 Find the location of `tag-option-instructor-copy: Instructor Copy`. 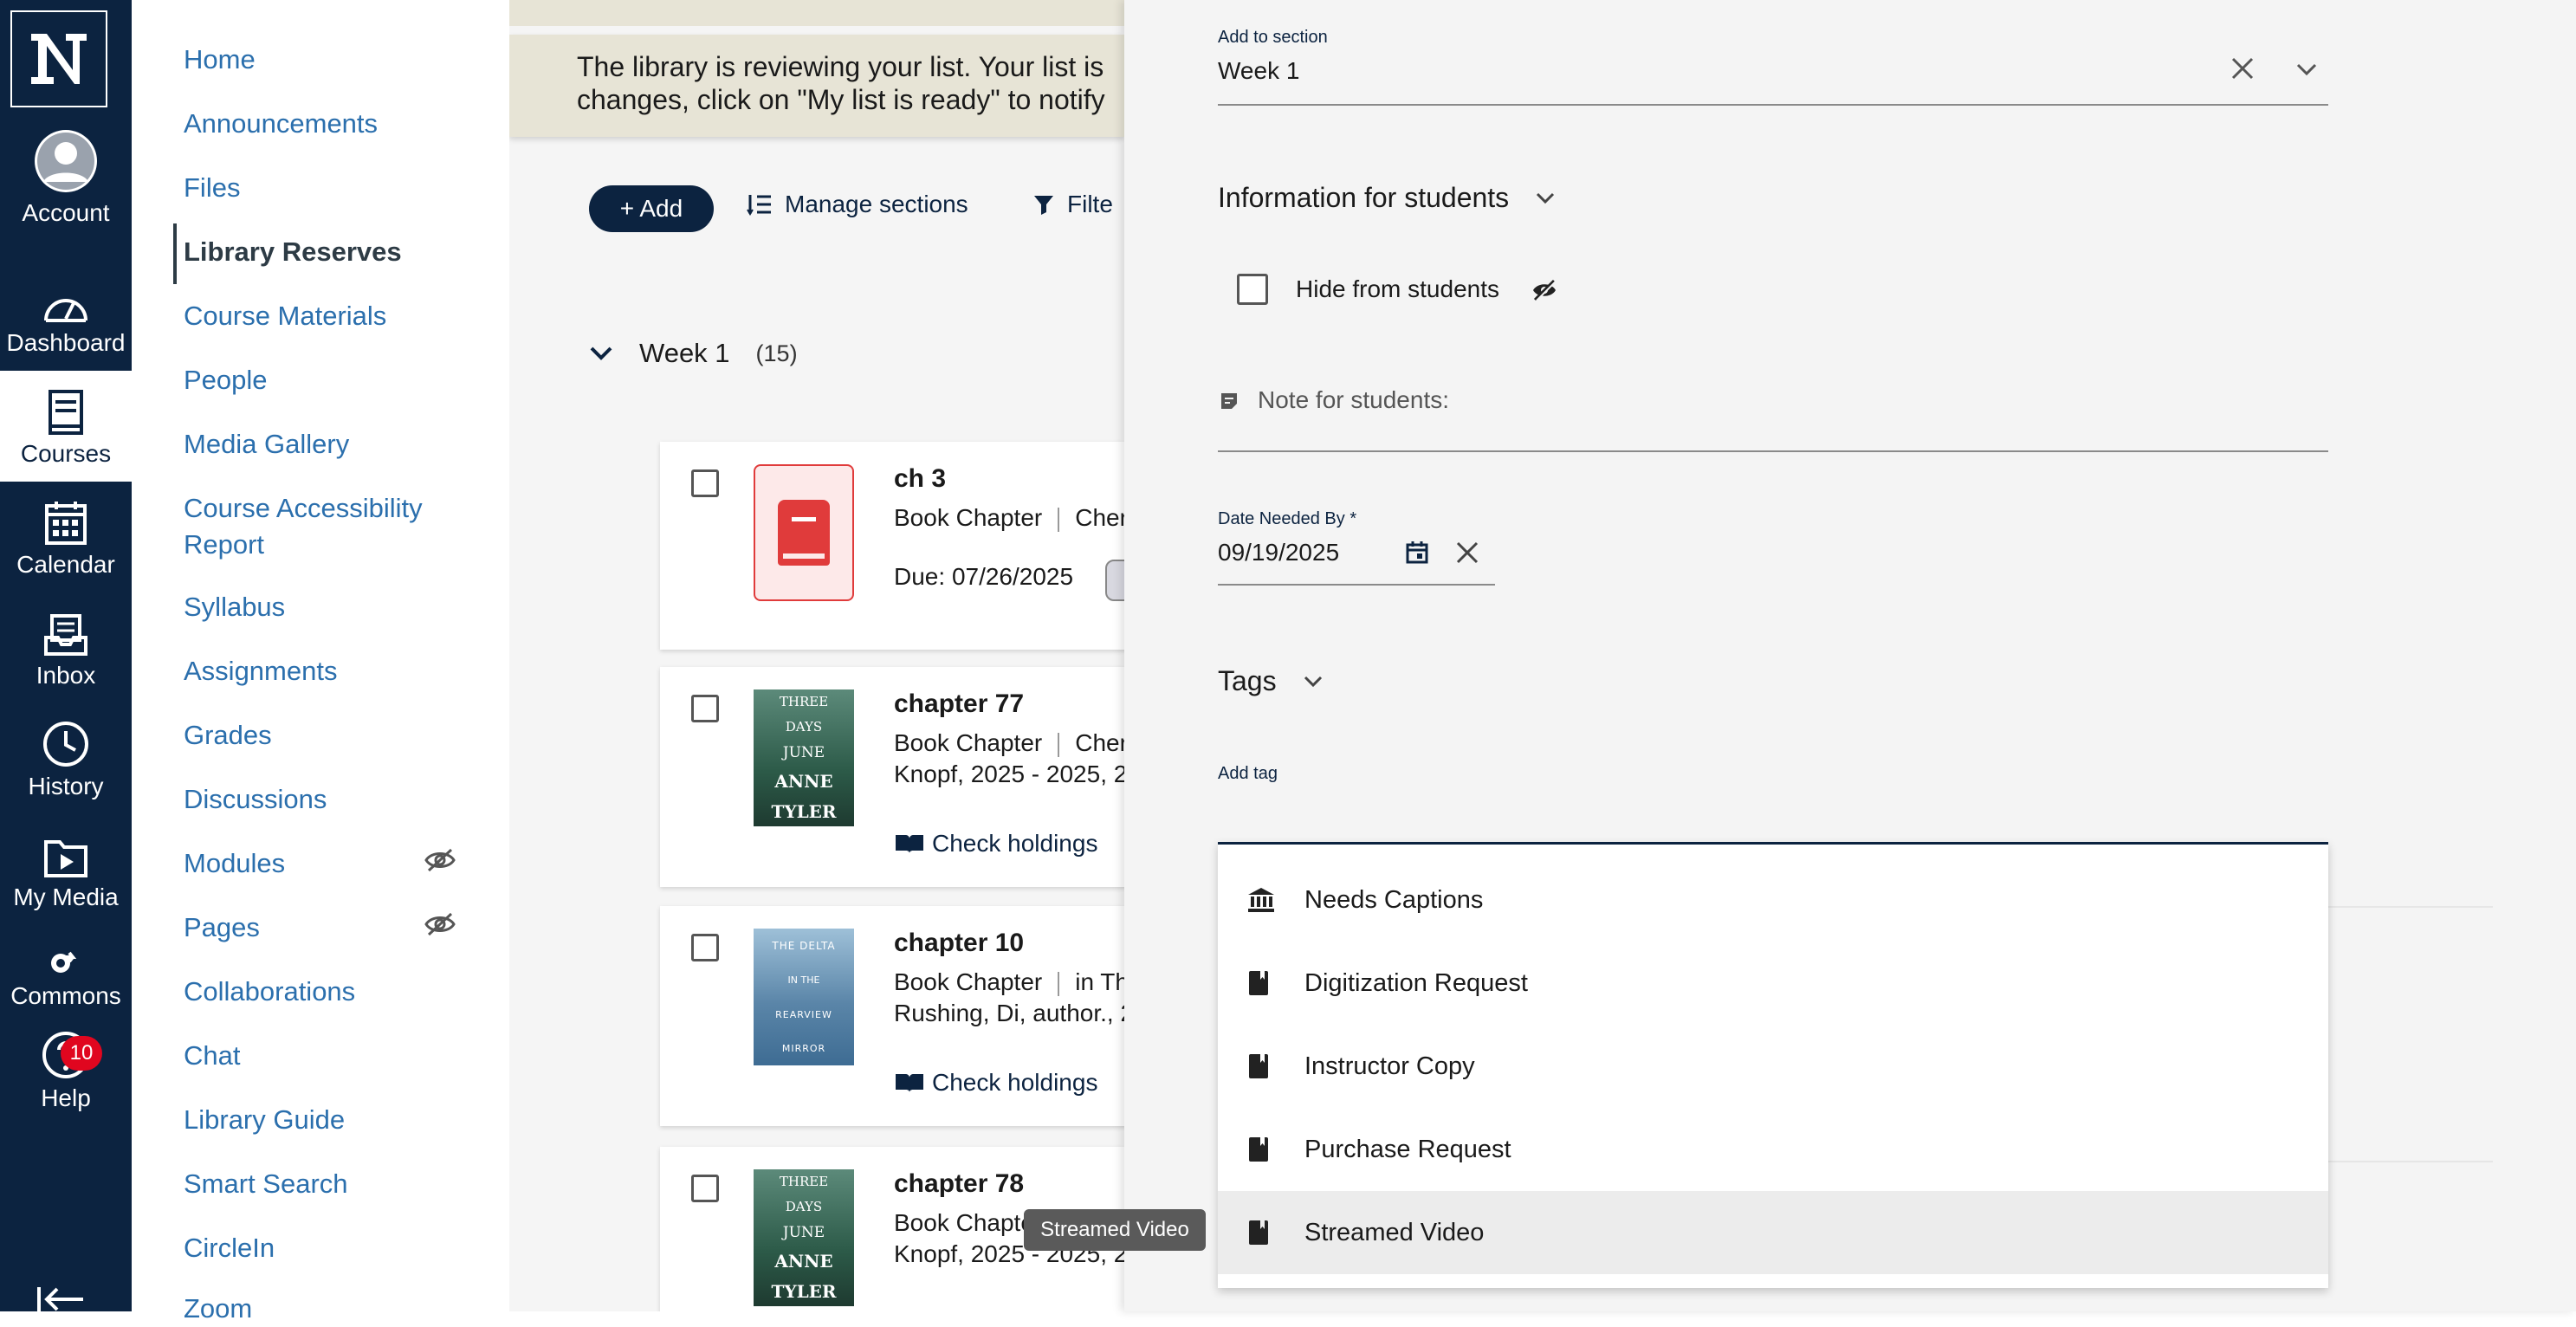

tag-option-instructor-copy: Instructor Copy is located at coordinates (1773, 1066).